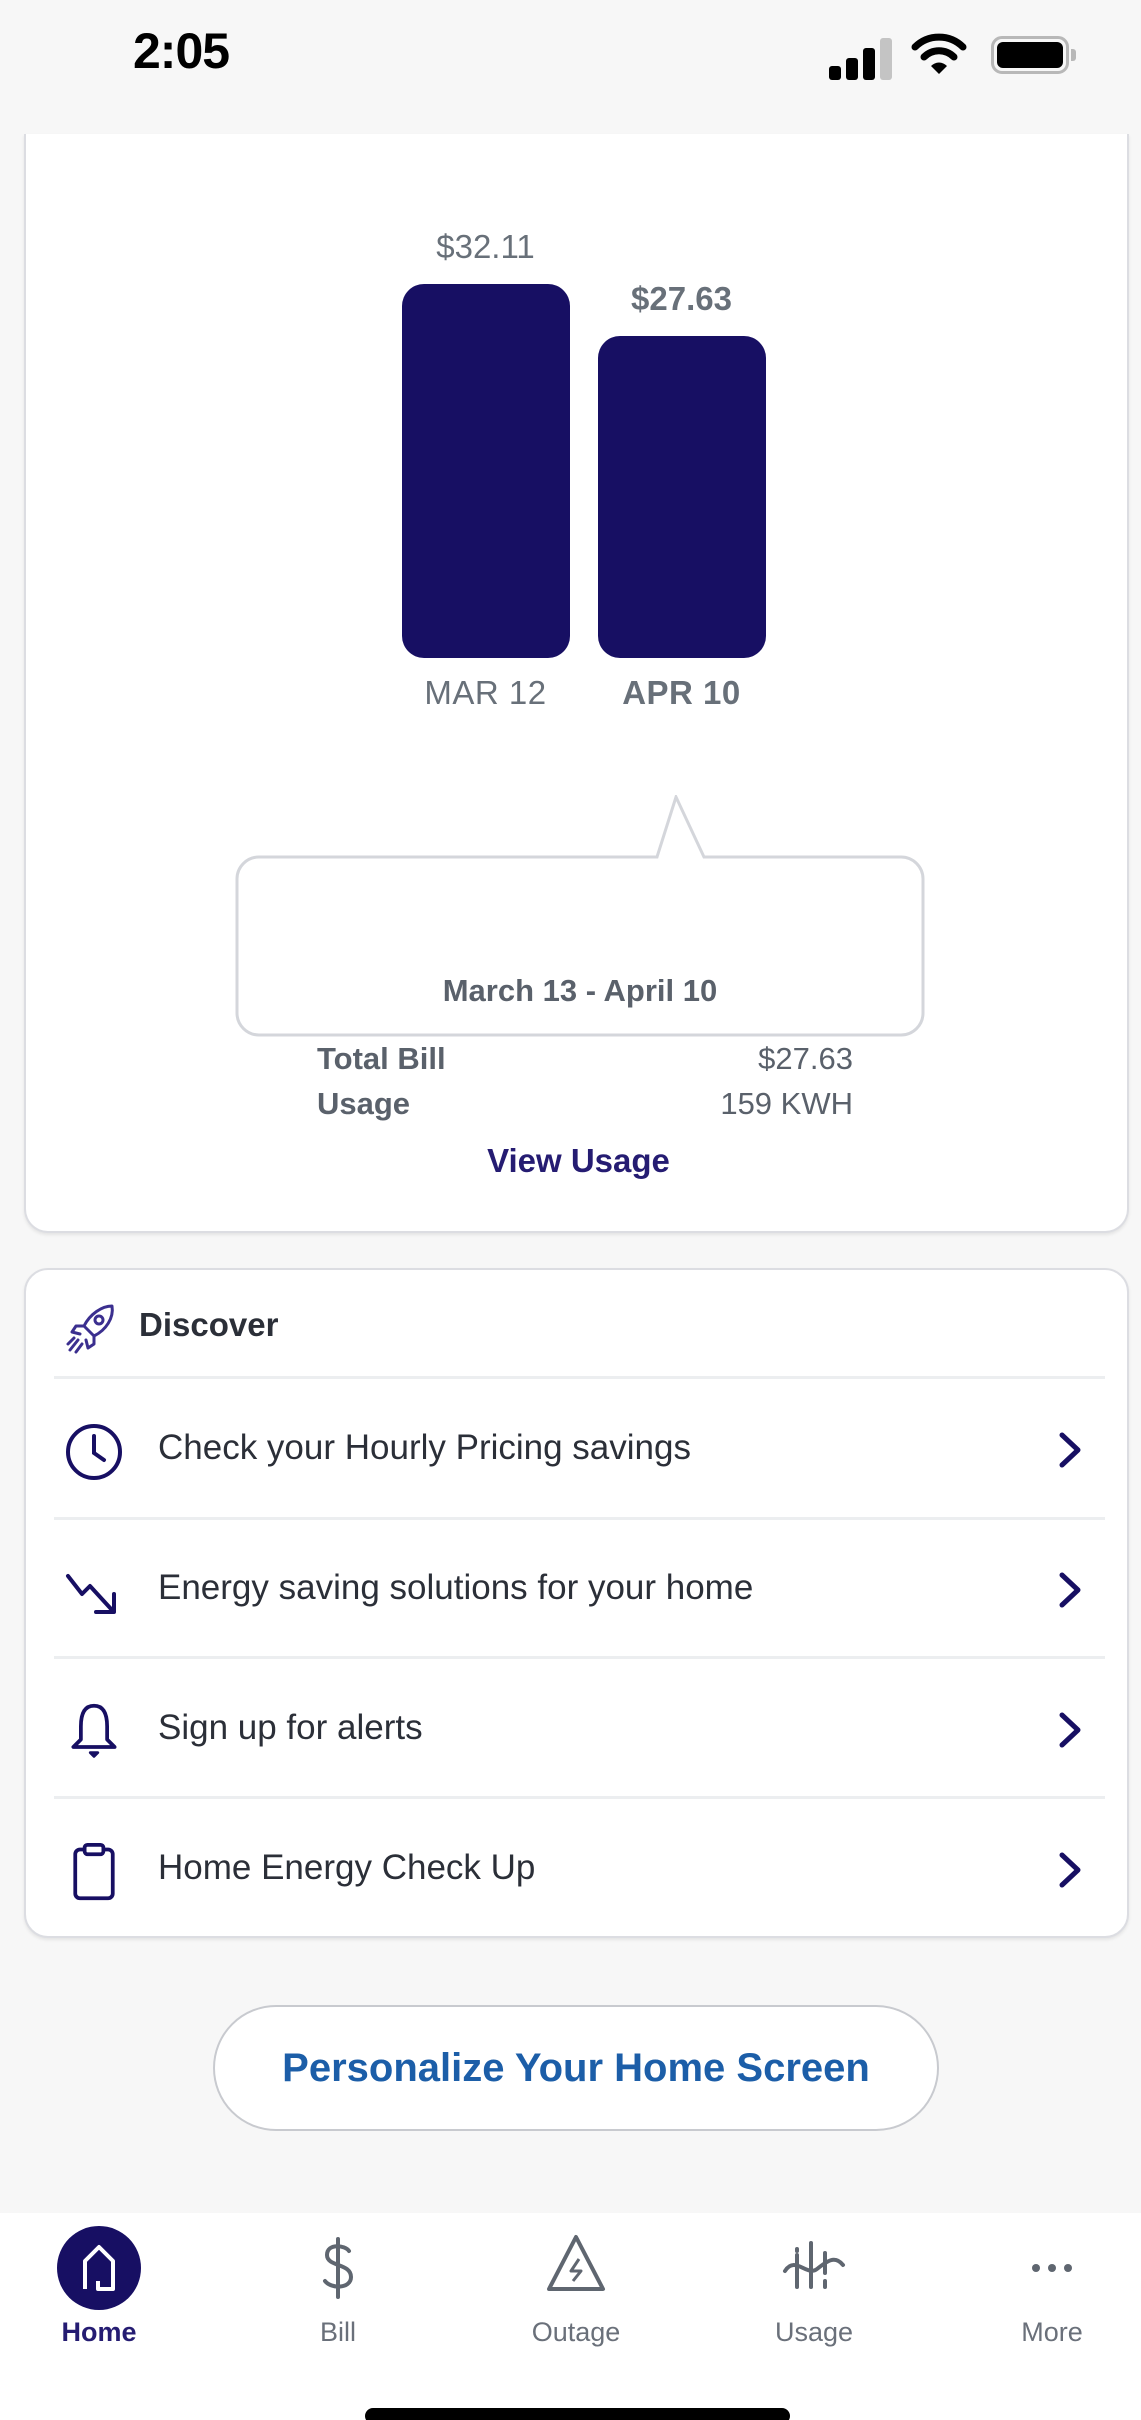 The width and height of the screenshot is (1141, 2420). What do you see at coordinates (347, 1867) in the screenshot?
I see `discover-item-label: Home Energy Check Up` at bounding box center [347, 1867].